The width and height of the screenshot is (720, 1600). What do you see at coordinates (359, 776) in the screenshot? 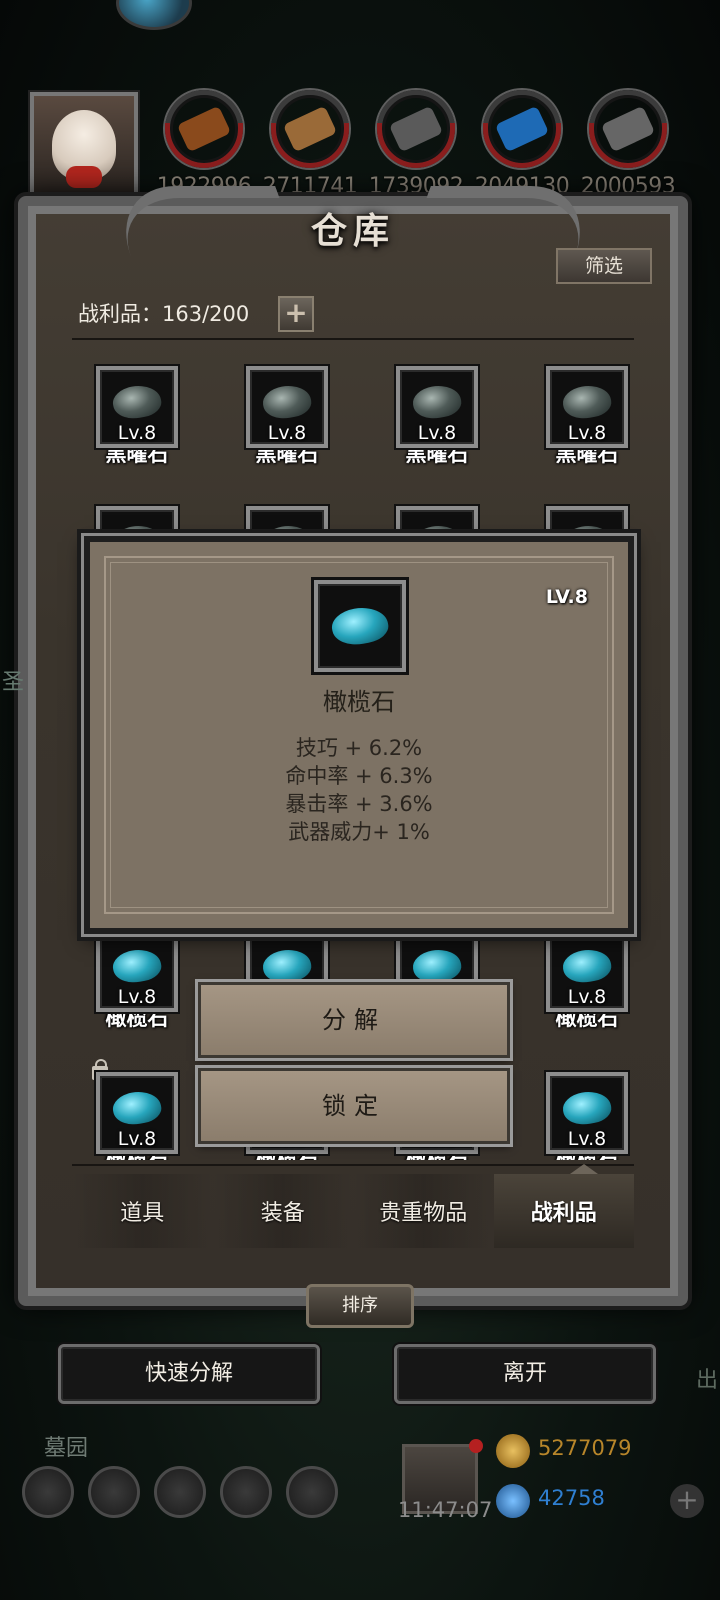
I see `stat-line: 命中率 + 6.3%` at bounding box center [359, 776].